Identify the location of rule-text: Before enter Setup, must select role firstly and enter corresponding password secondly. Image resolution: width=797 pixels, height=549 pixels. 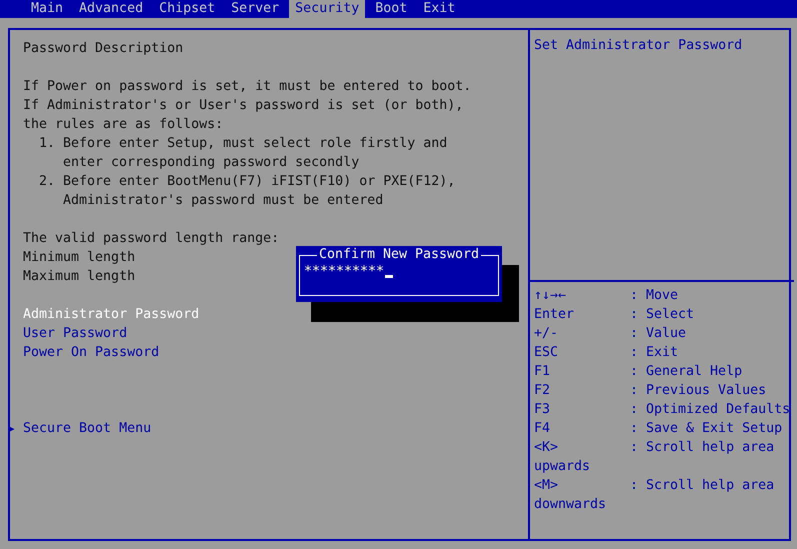
(255, 153).